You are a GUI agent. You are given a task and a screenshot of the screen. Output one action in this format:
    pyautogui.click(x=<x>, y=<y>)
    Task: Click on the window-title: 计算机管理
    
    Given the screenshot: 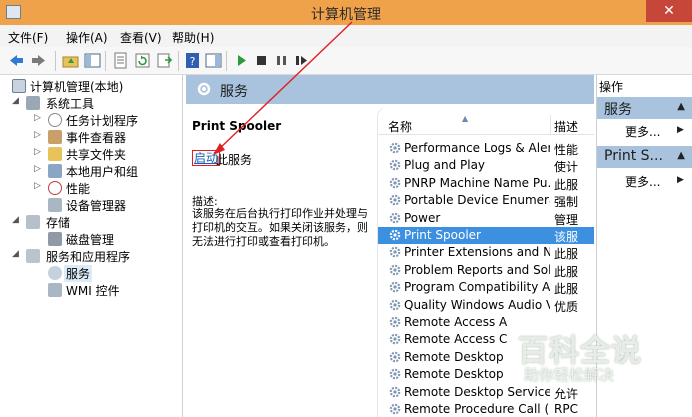 What is the action you would take?
    pyautogui.click(x=346, y=15)
    